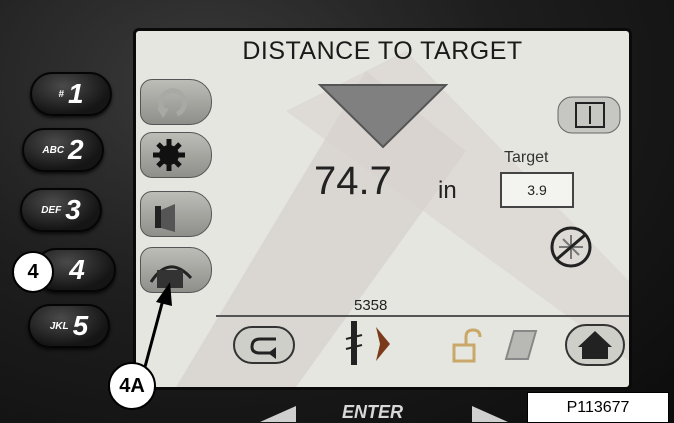 This screenshot has width=674, height=423. Describe the element at coordinates (589, 115) in the screenshot. I see `depth-range-button` at that location.